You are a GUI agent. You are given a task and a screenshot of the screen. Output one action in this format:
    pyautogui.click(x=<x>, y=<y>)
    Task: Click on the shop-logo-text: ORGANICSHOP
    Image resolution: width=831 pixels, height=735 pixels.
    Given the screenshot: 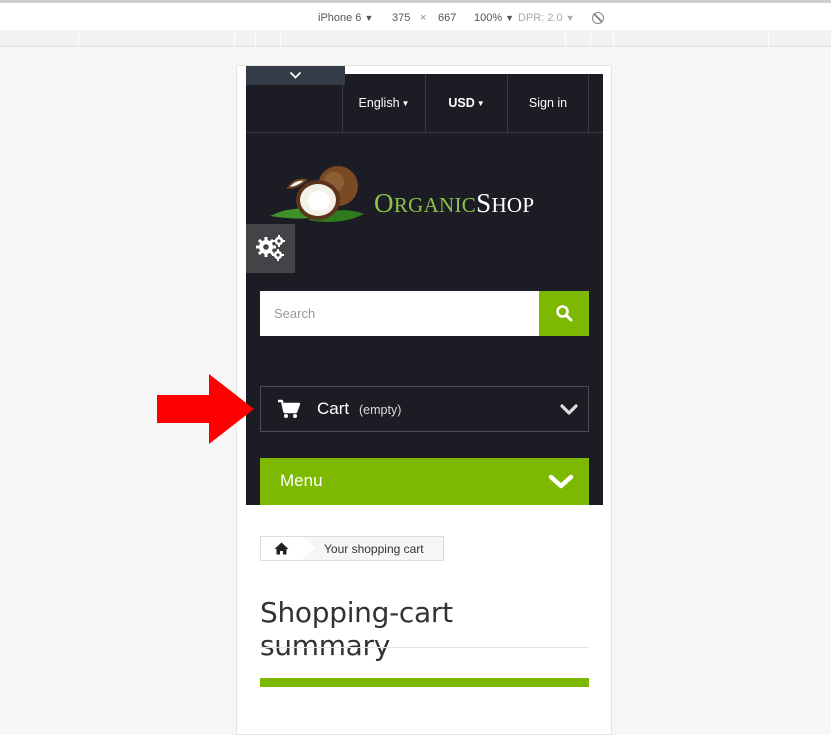 What is the action you would take?
    pyautogui.click(x=454, y=203)
    